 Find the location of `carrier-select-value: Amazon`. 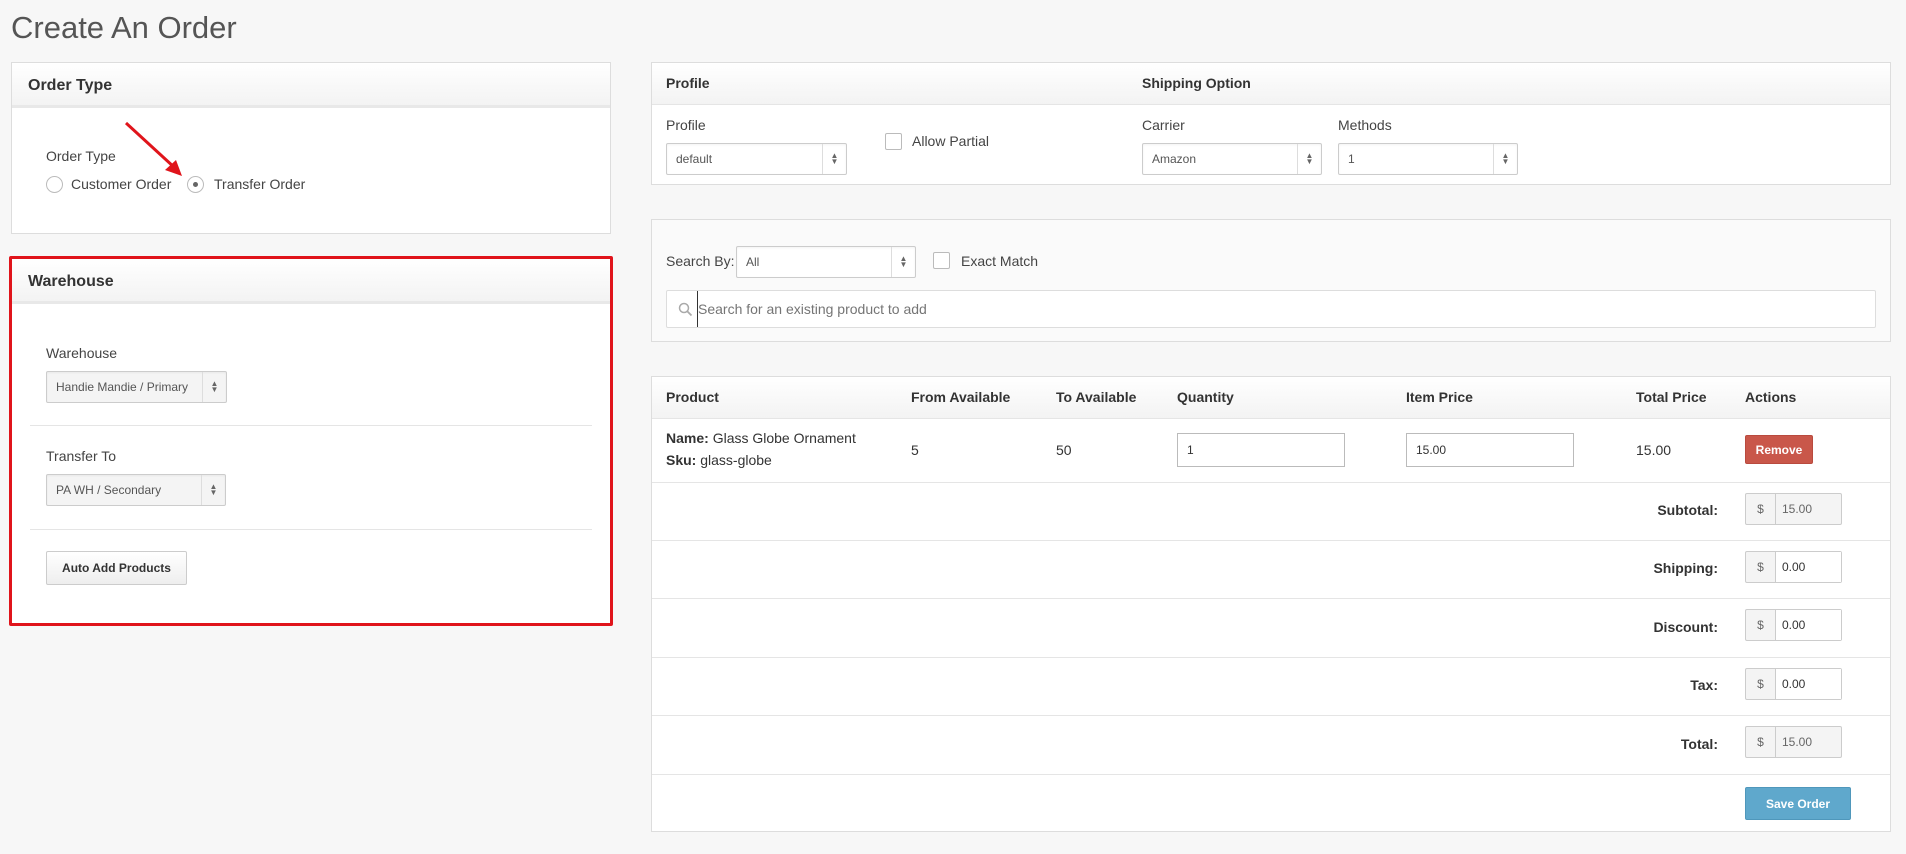

carrier-select-value: Amazon is located at coordinates (1174, 159).